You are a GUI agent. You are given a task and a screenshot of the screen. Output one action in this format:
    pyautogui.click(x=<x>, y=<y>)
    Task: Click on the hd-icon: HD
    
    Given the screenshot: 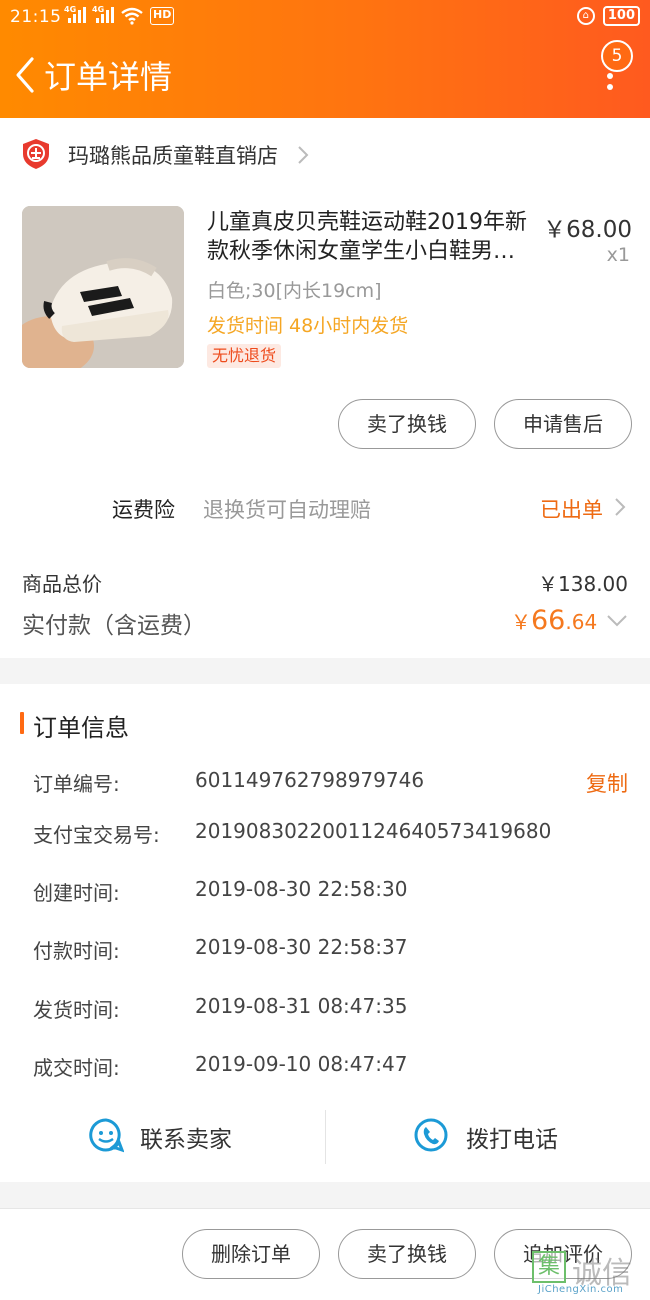 What is the action you would take?
    pyautogui.click(x=162, y=16)
    